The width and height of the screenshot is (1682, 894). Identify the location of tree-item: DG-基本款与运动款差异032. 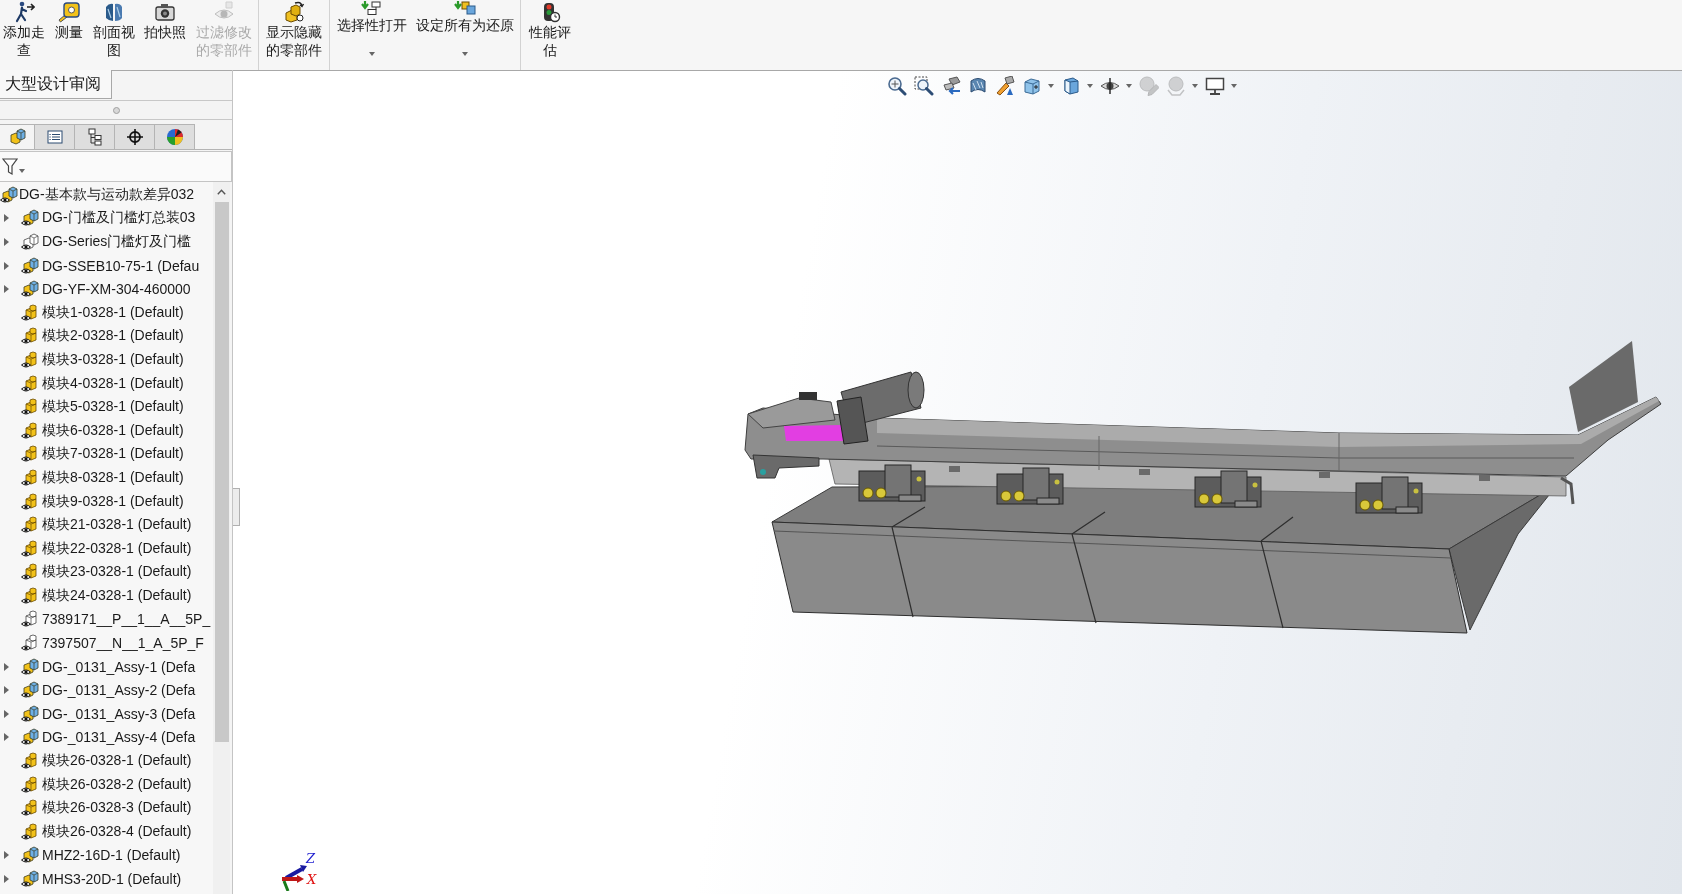
(107, 194).